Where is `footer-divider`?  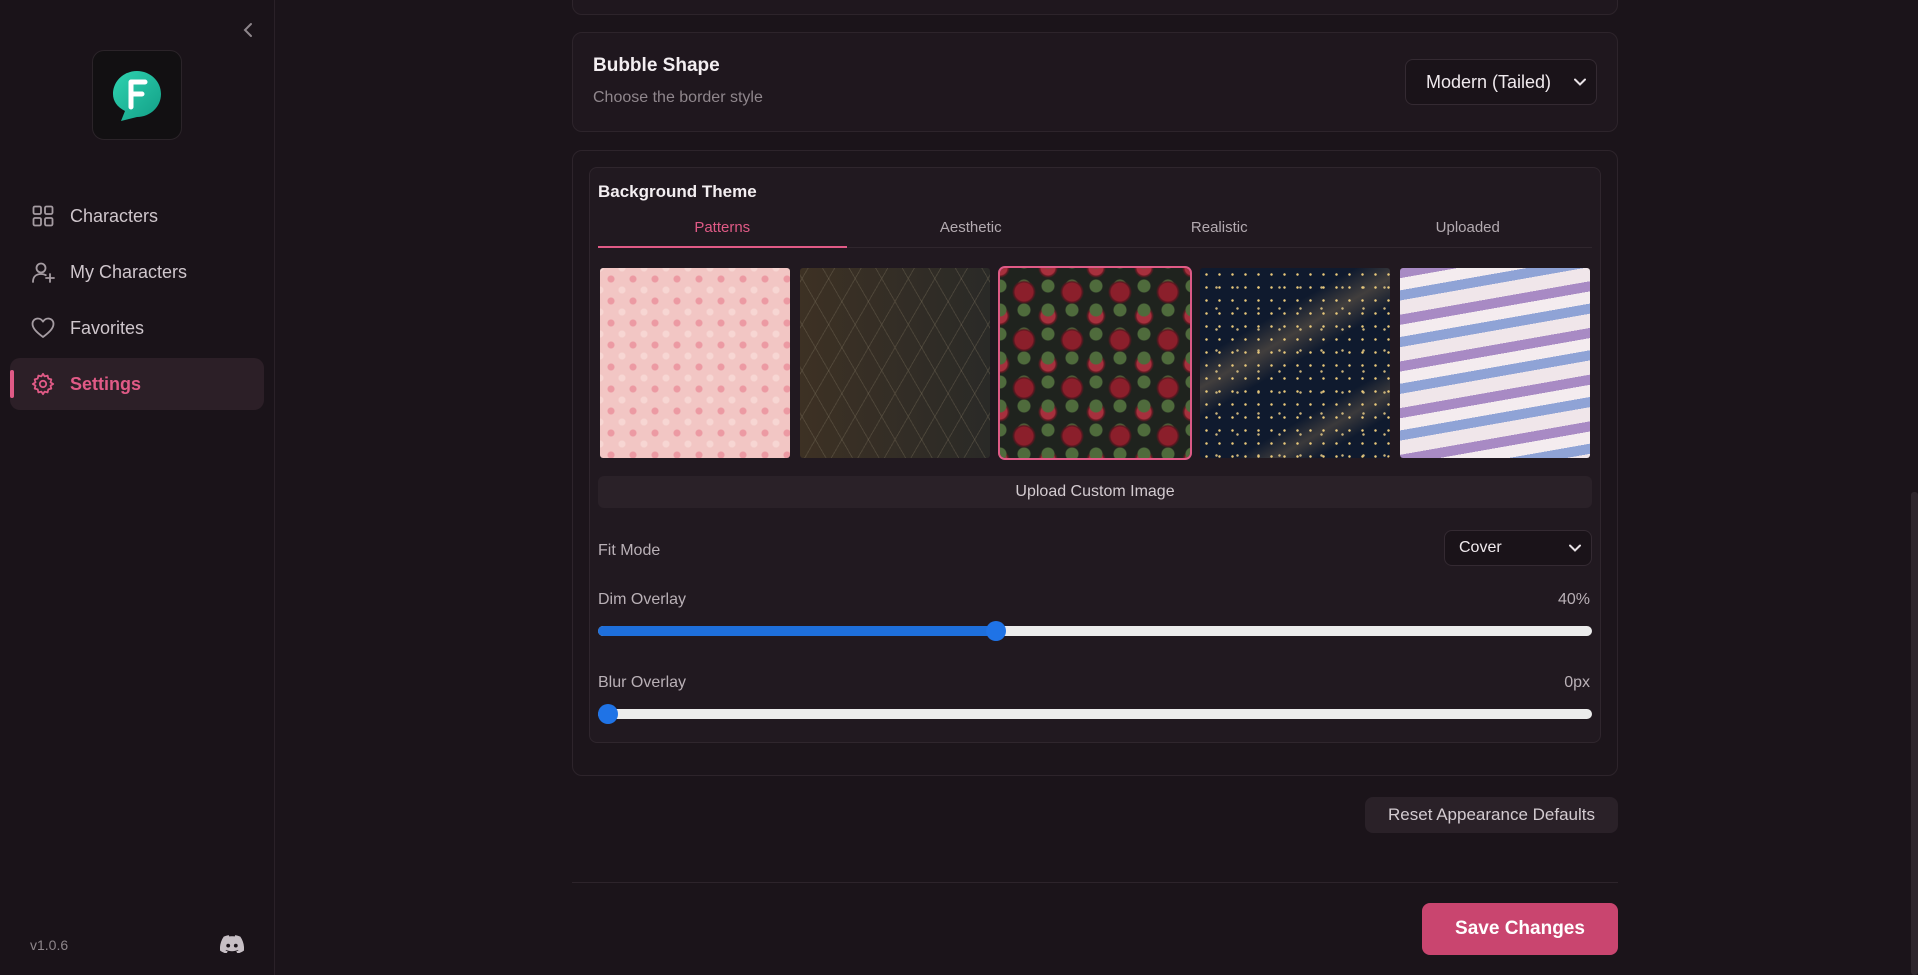 footer-divider is located at coordinates (1095, 882).